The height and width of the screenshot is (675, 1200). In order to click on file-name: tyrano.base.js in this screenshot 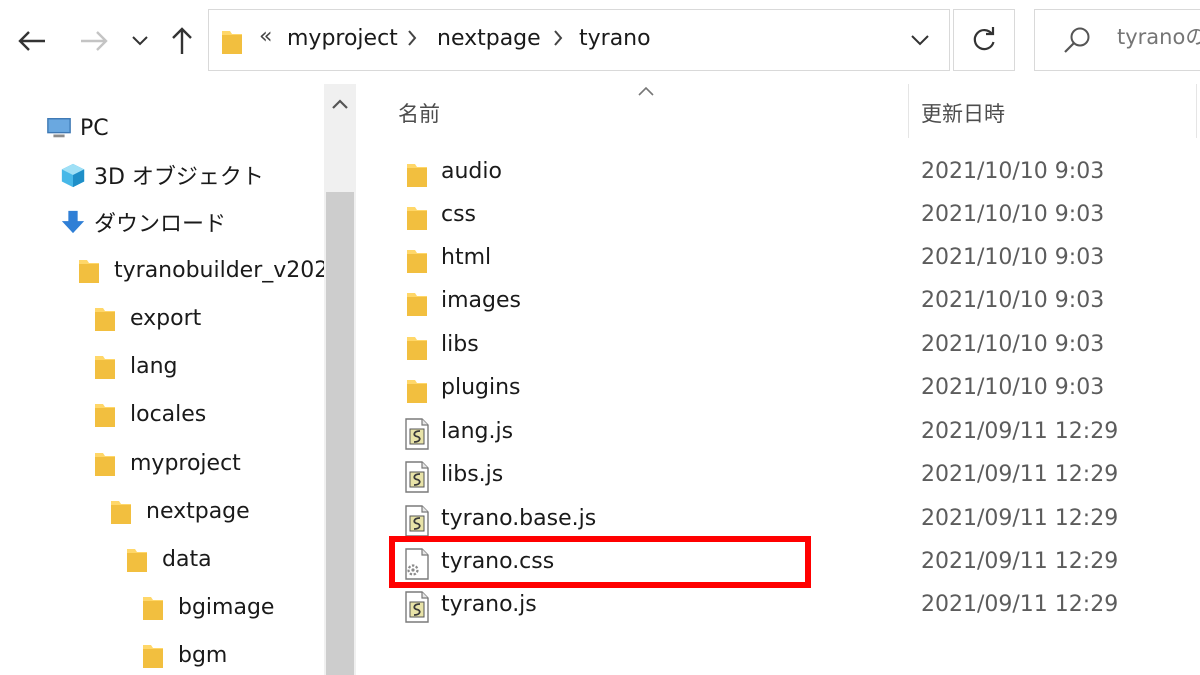, I will do `click(519, 518)`.